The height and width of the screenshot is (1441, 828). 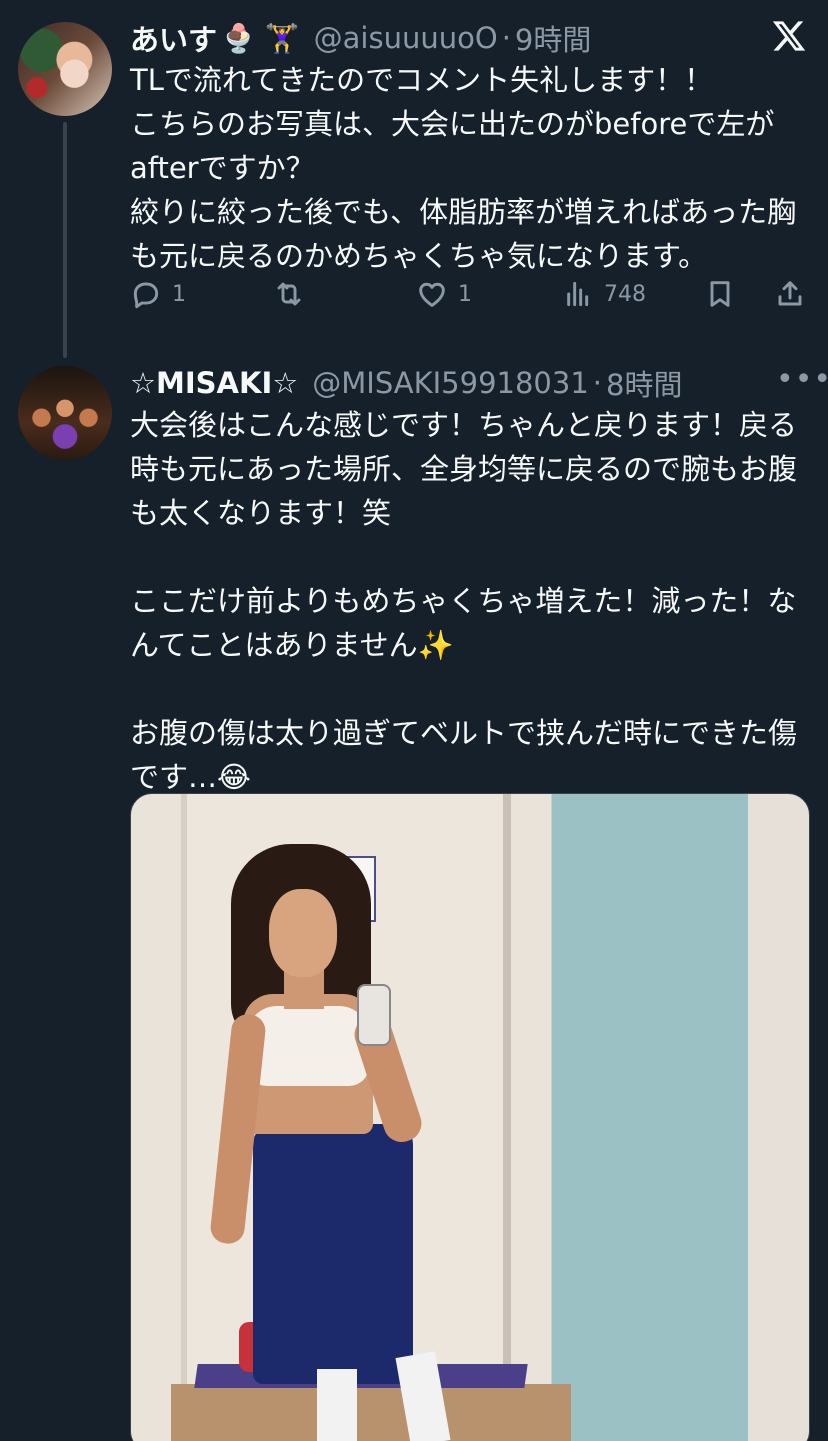 I want to click on bookmark-icon, so click(x=720, y=294).